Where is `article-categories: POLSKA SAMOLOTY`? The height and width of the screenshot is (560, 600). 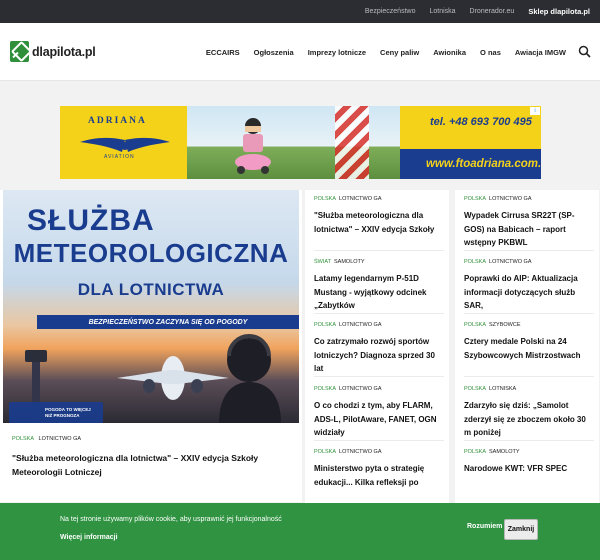 article-categories: POLSKA SAMOLOTY is located at coordinates (529, 452).